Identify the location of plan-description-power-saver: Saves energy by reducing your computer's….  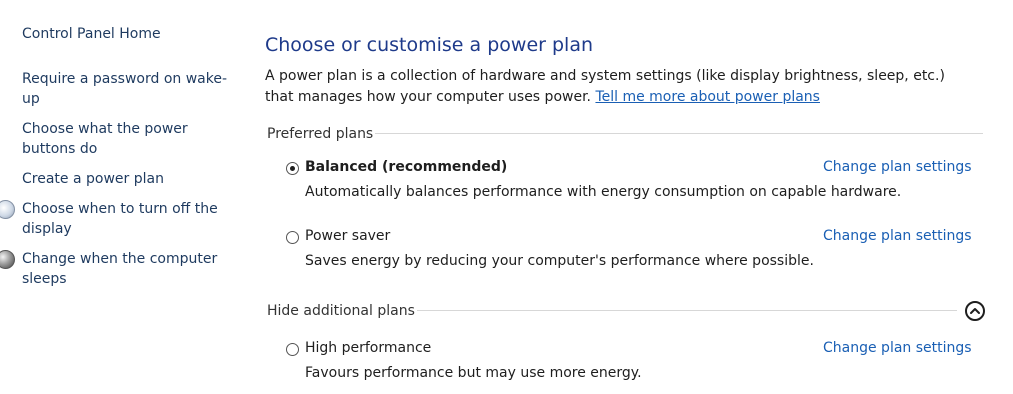
(559, 261).